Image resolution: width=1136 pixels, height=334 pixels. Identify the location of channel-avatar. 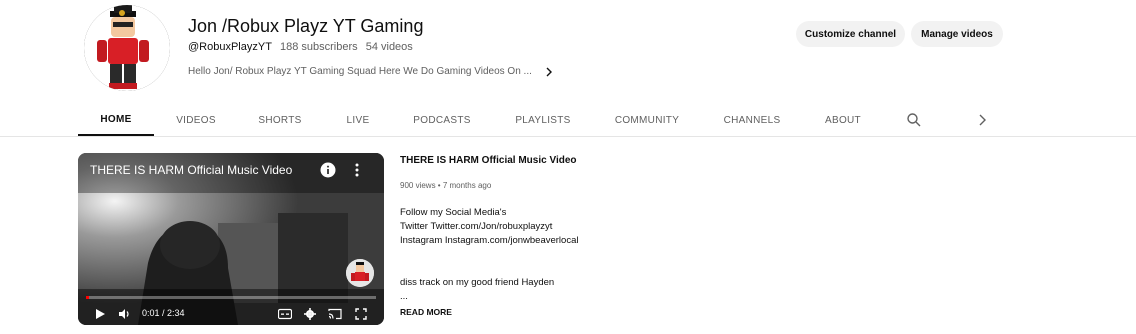
(127, 48).